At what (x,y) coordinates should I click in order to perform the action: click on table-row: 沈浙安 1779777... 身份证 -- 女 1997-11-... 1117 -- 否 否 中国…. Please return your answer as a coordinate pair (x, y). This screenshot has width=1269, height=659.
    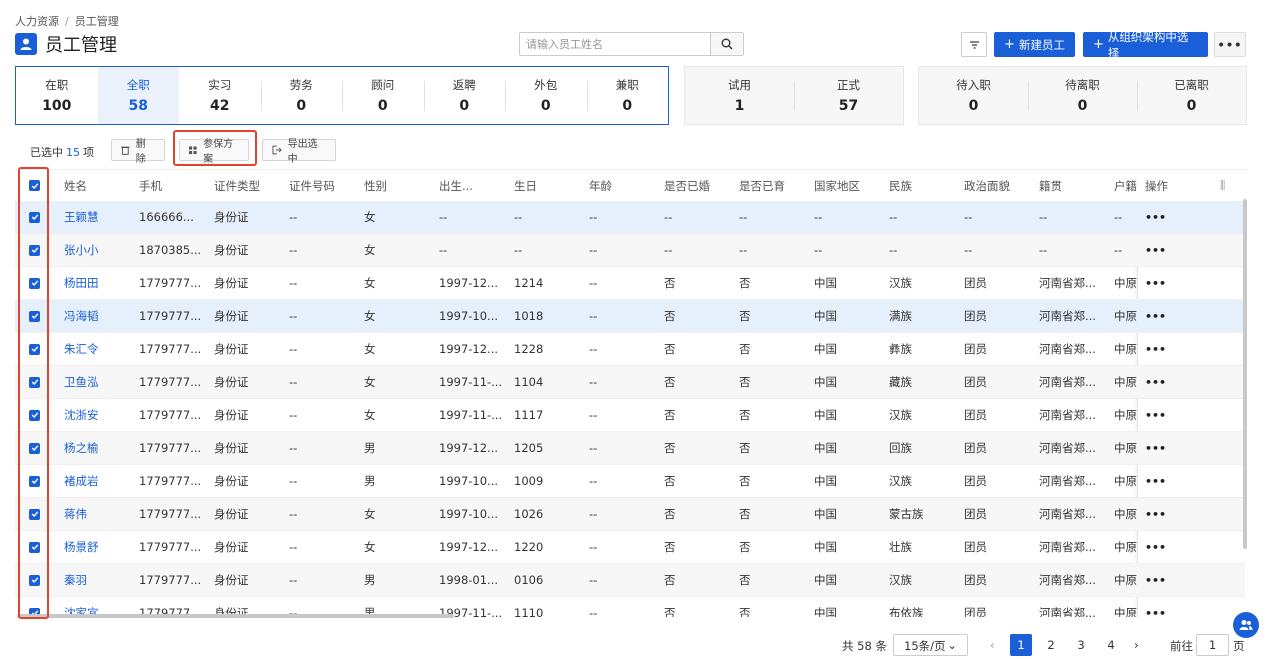
    Looking at the image, I should click on (630, 415).